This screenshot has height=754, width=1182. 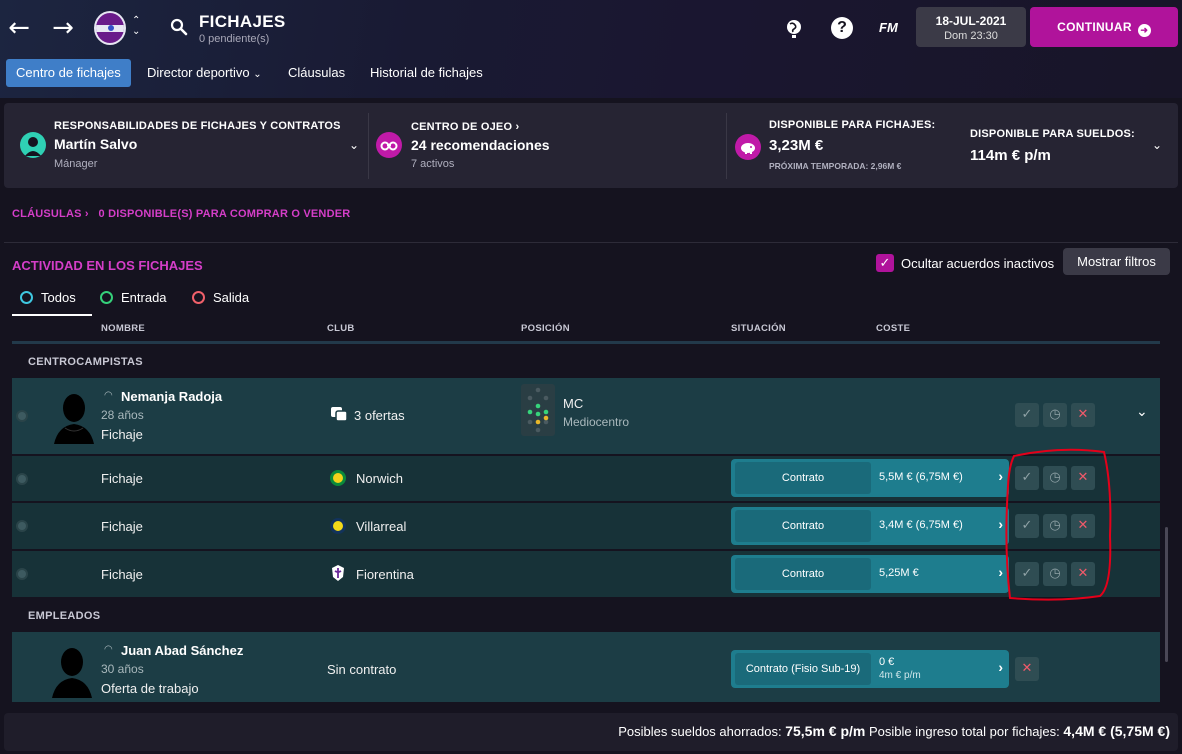 What do you see at coordinates (888, 27) in the screenshot?
I see `fm-logo: FM` at bounding box center [888, 27].